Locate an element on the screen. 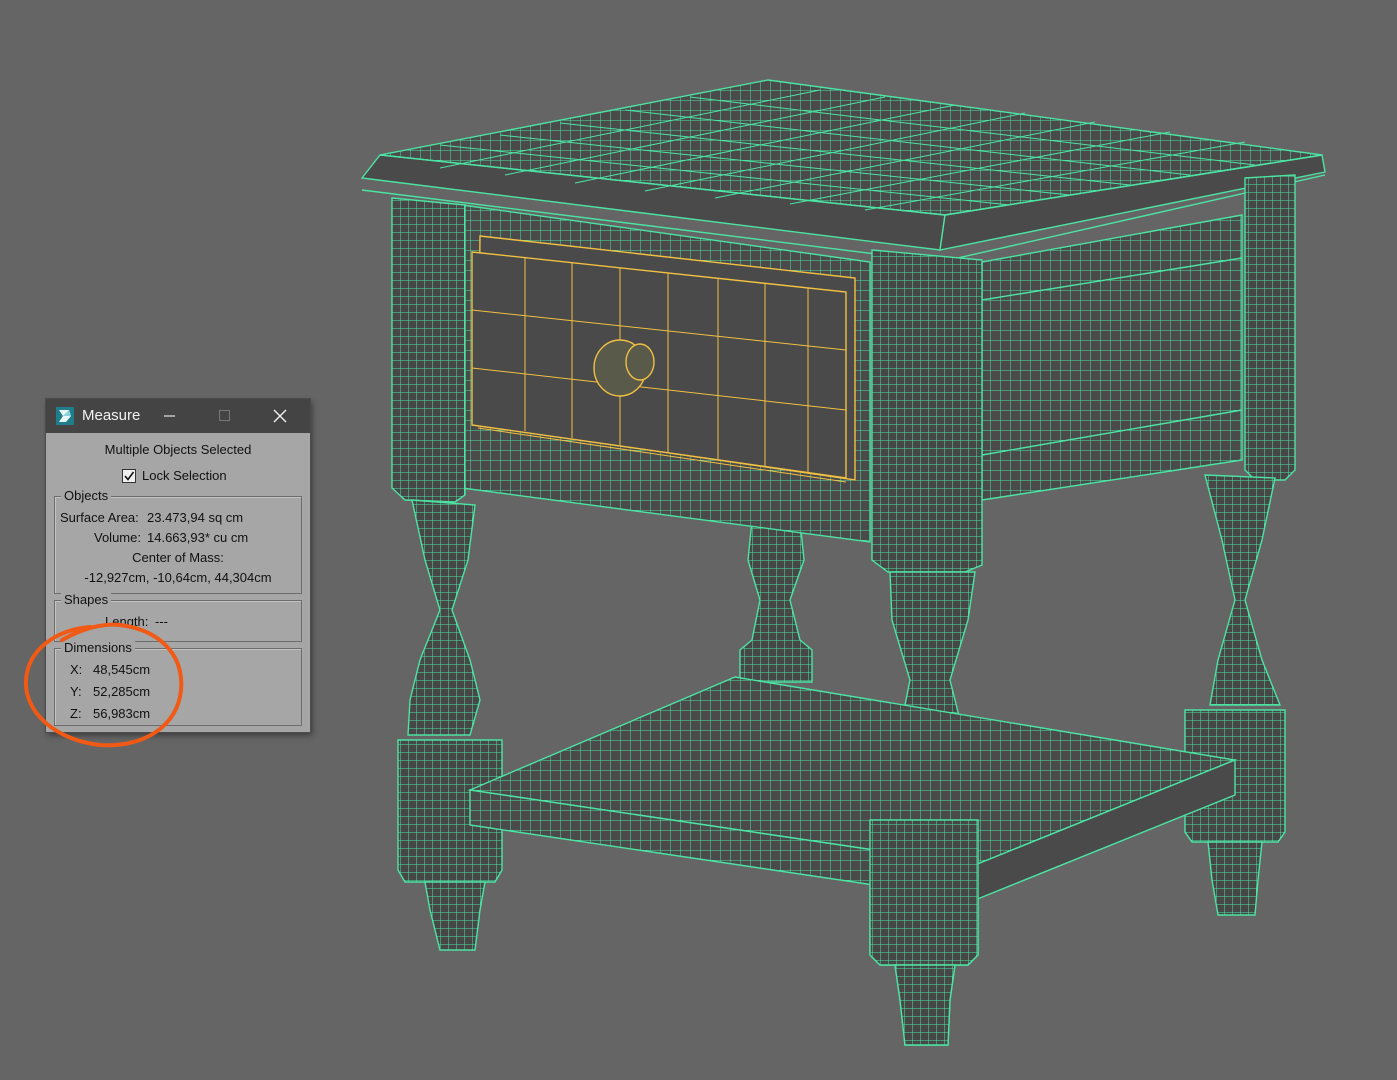 The height and width of the screenshot is (1080, 1397). lower-shelf is located at coordinates (852, 789).